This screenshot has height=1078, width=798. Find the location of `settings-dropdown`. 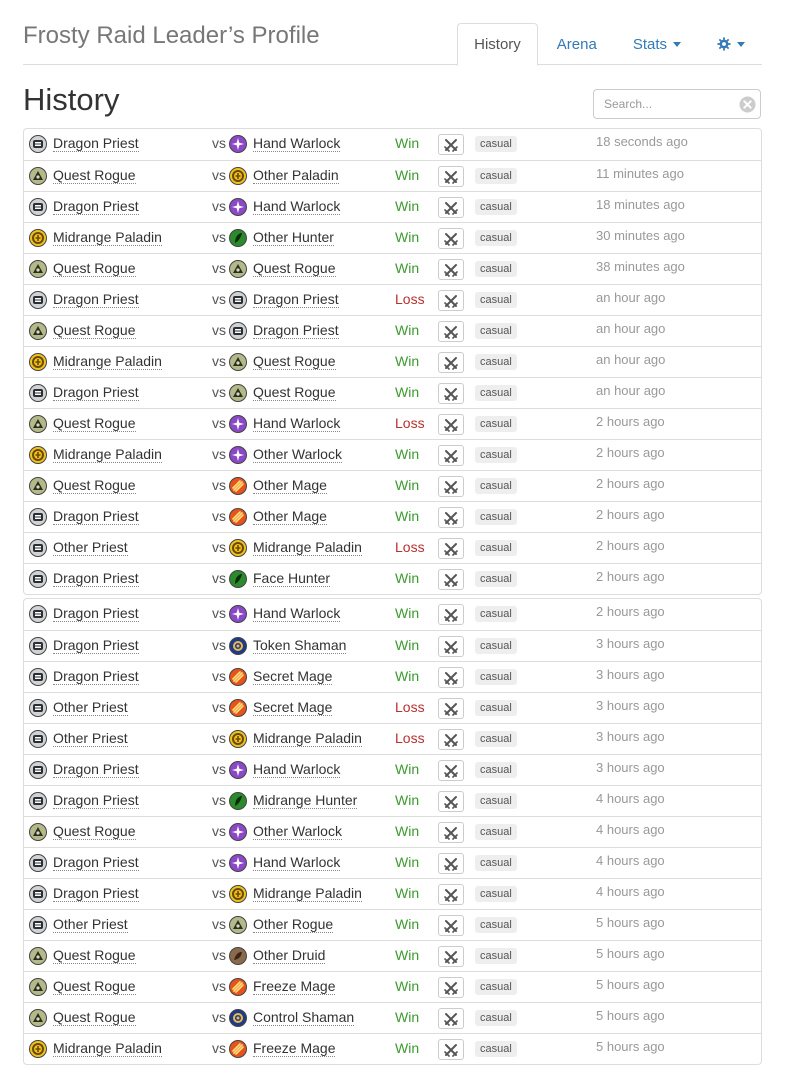

settings-dropdown is located at coordinates (731, 44).